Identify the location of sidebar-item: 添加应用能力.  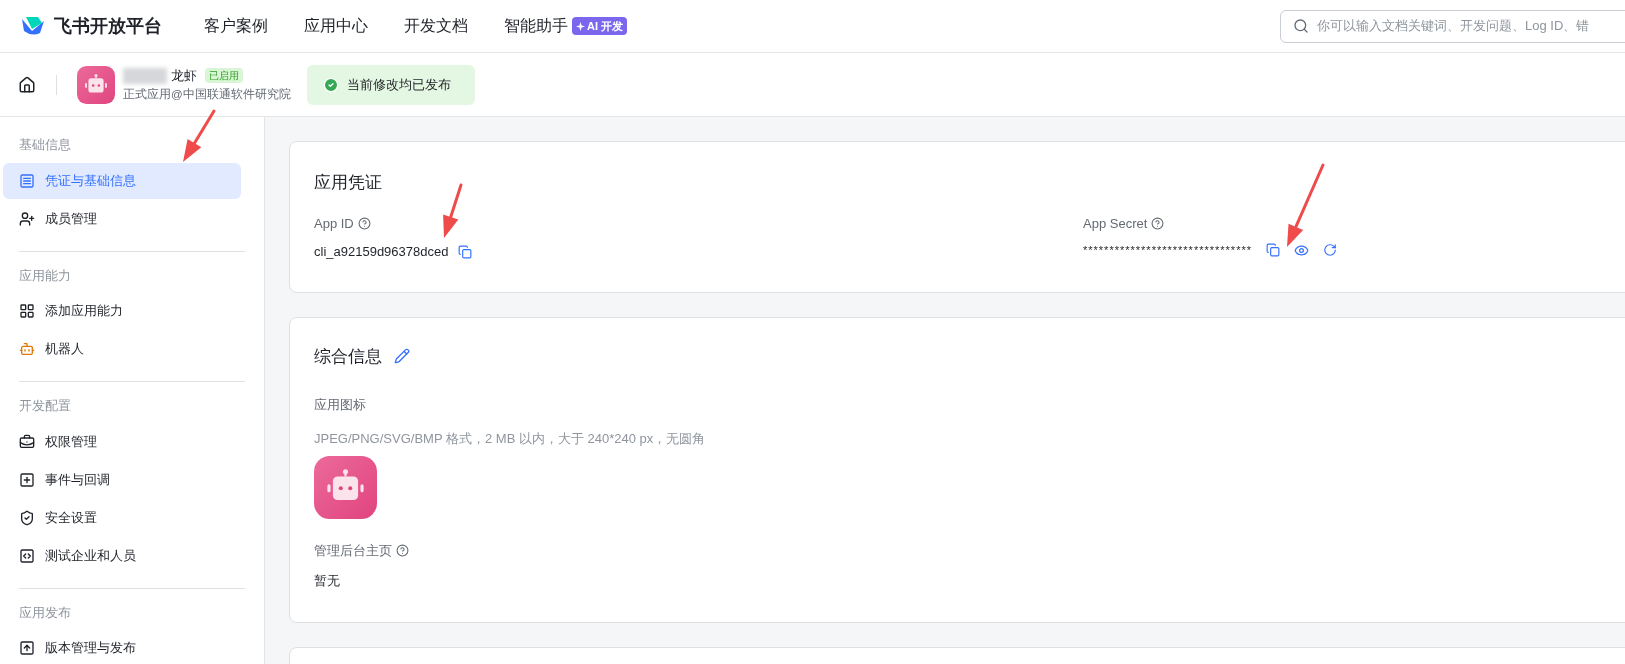
(122, 311).